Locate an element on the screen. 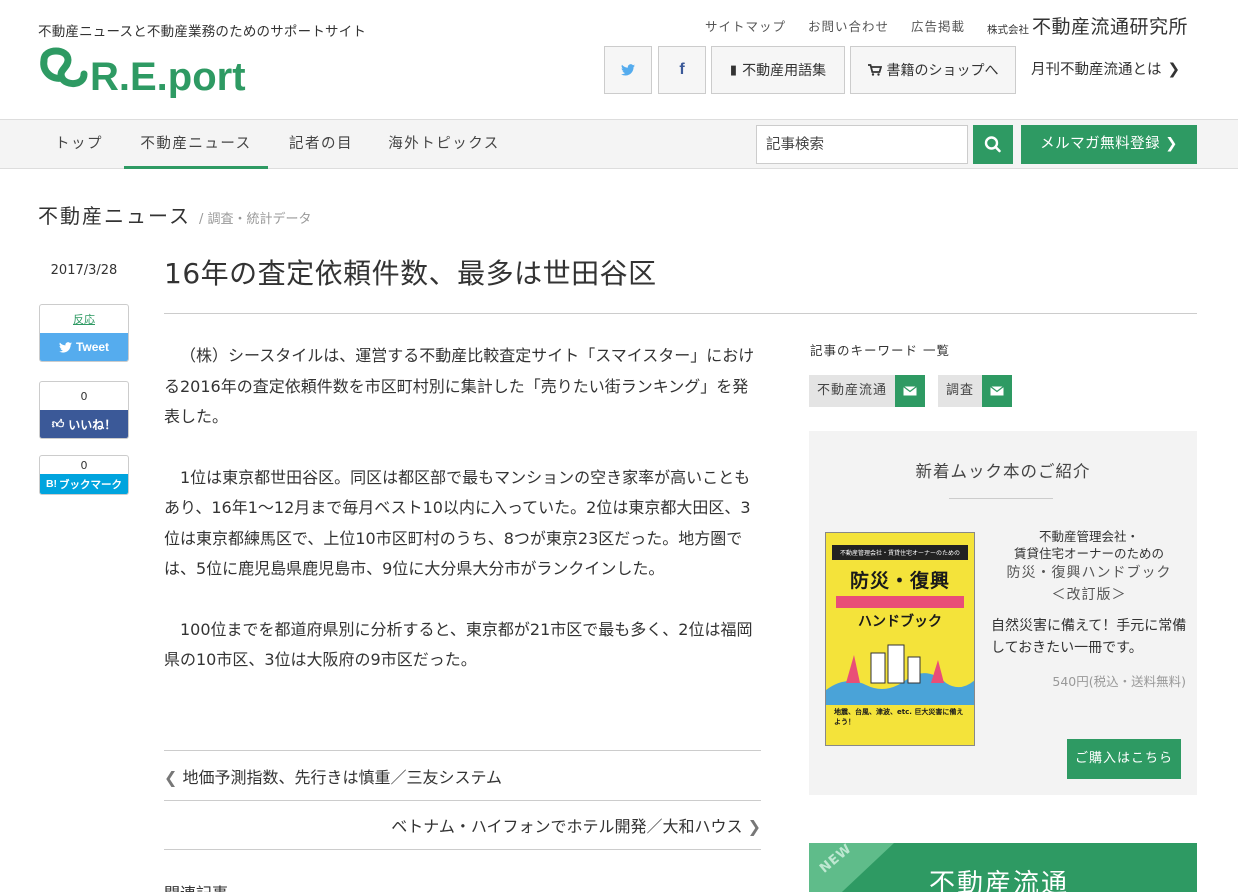  mook-price: 540円(税込・送料無料) is located at coordinates (1119, 681).